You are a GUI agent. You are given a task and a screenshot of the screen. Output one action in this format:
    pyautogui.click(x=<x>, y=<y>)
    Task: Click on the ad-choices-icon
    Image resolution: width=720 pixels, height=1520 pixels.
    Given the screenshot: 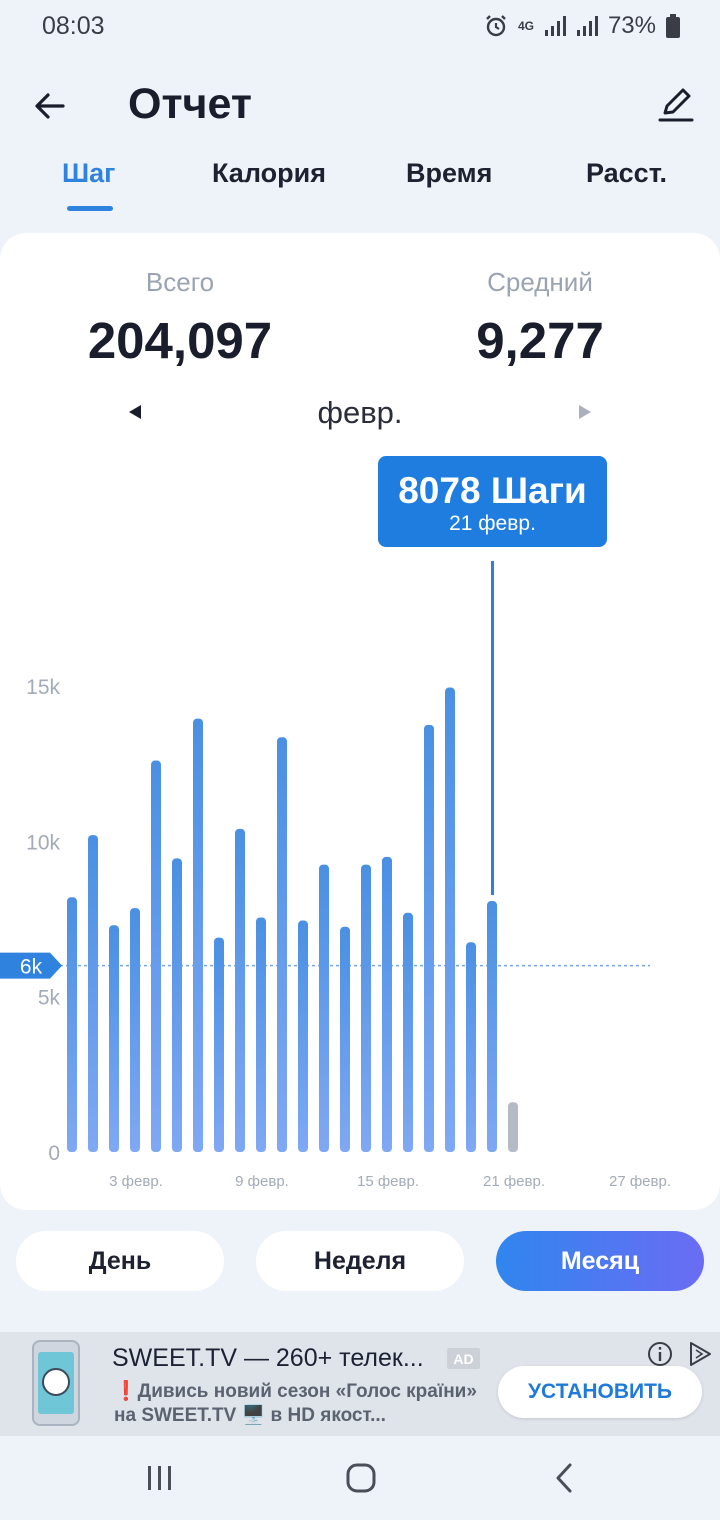 What is the action you would take?
    pyautogui.click(x=700, y=1354)
    